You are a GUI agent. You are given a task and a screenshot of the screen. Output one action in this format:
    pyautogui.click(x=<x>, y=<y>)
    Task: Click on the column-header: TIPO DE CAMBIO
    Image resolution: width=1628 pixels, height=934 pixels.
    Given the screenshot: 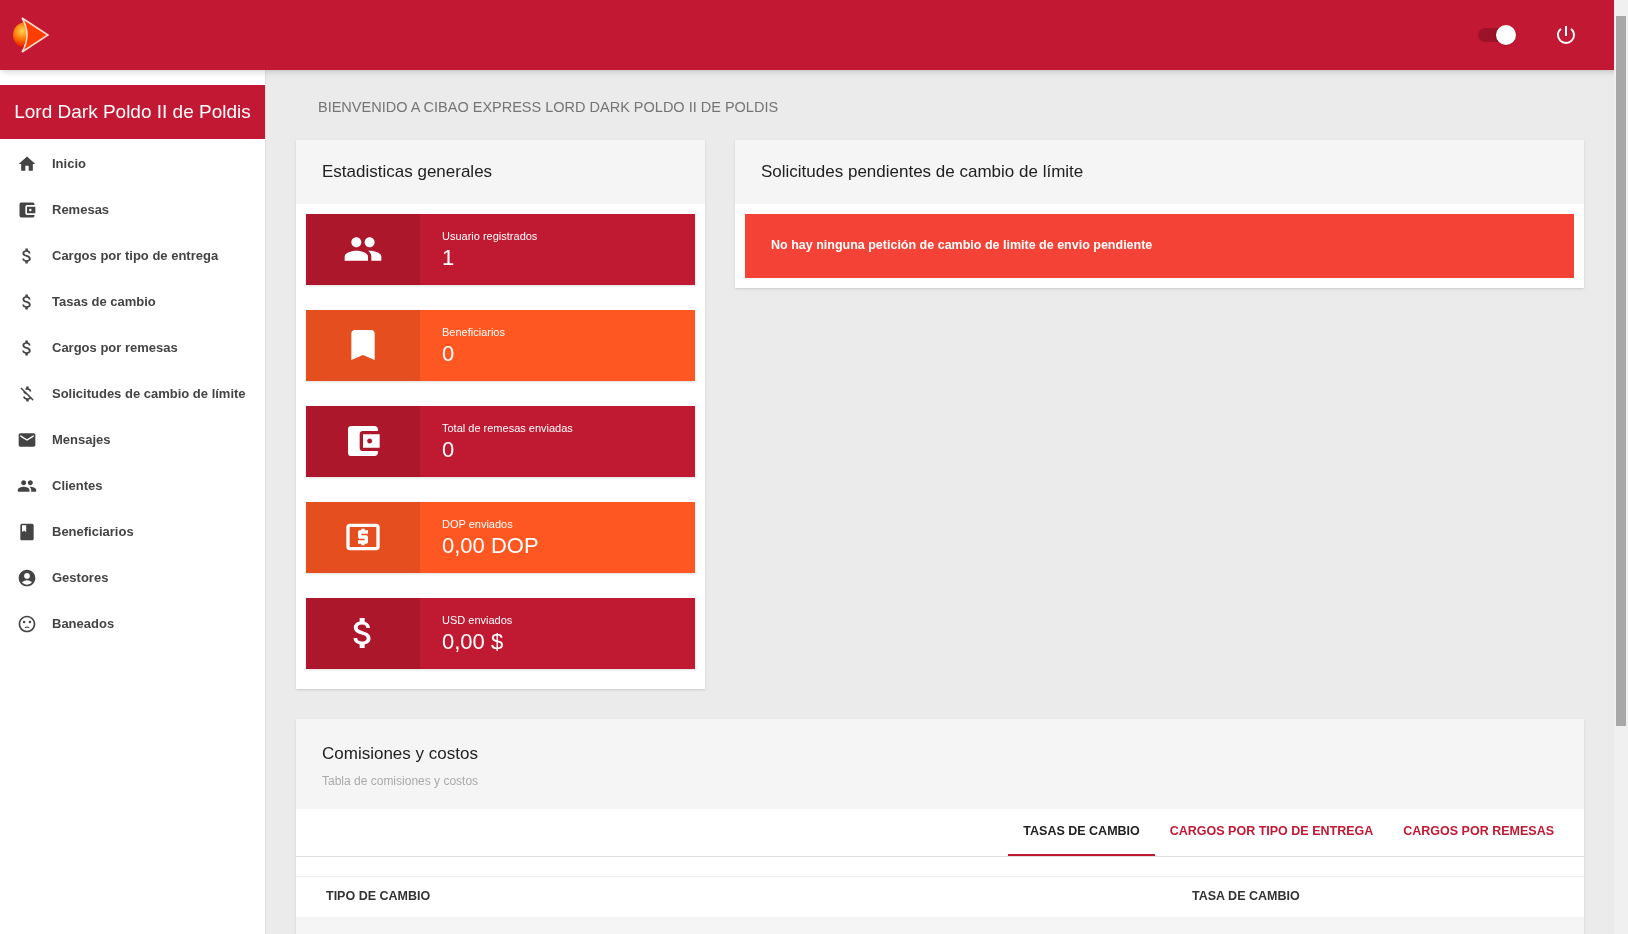 What is the action you would take?
    pyautogui.click(x=378, y=897)
    